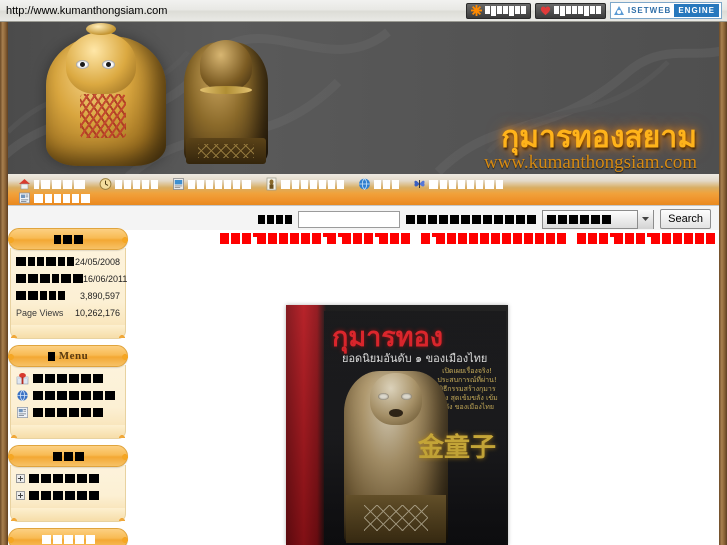 This screenshot has width=727, height=545. Describe the element at coordinates (40, 295) in the screenshot. I see `stat-label-visitors` at that location.